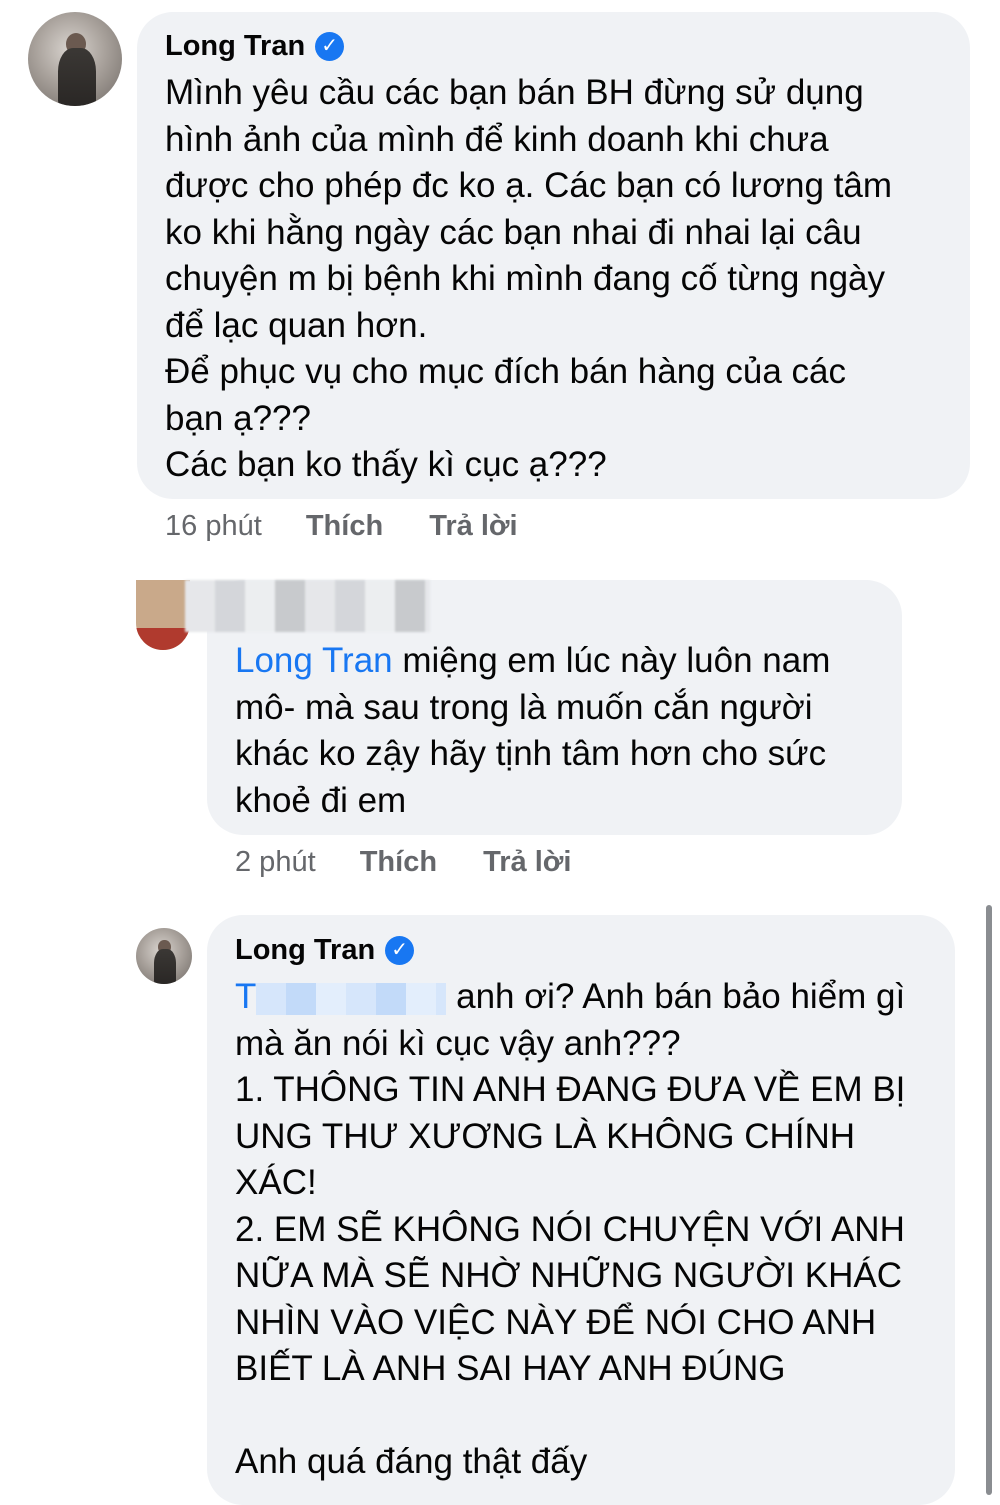 Image resolution: width=1000 pixels, height=1505 pixels. I want to click on comment-line: Mình yêu cầu các bạn bán BH đừng sử dụng, so click(514, 92).